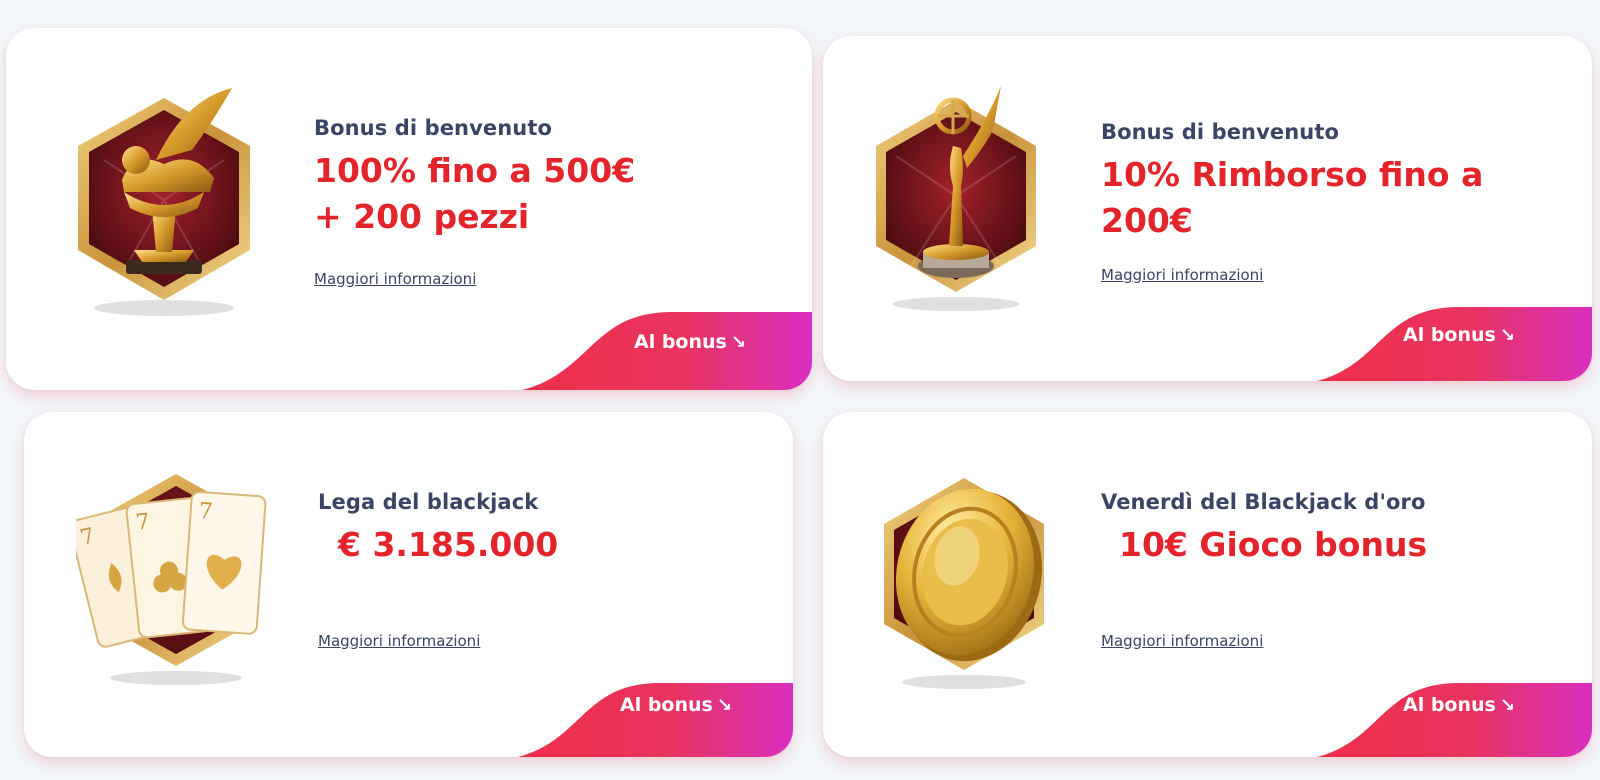  Describe the element at coordinates (172, 577) in the screenshot. I see `playing-cards-sevens-icon: 7 7 7` at that location.